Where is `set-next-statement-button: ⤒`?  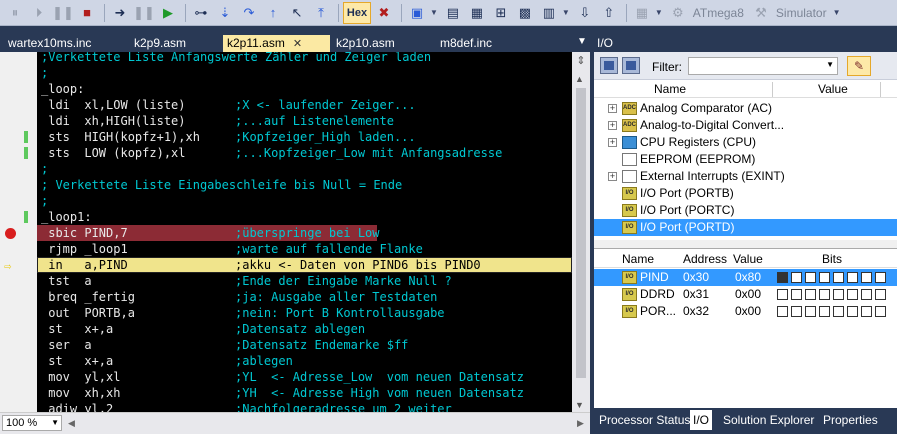 set-next-statement-button: ⤒ is located at coordinates (321, 13).